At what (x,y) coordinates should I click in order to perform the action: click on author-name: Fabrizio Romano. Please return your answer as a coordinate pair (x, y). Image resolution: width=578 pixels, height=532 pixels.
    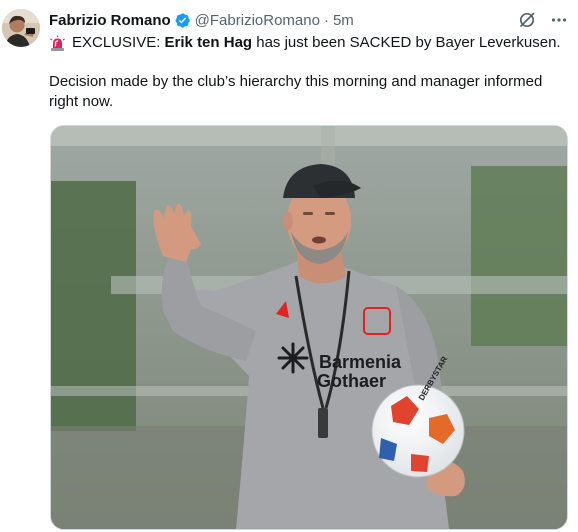
    Looking at the image, I should click on (110, 20).